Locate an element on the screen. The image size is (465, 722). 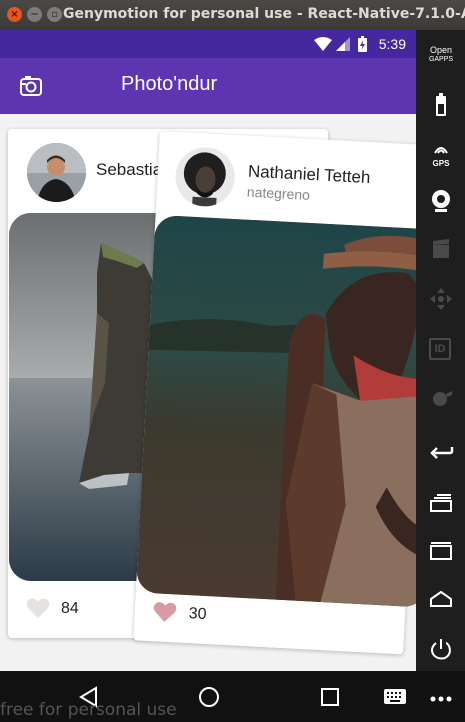
opengapps-label: Open is located at coordinates (441, 50).